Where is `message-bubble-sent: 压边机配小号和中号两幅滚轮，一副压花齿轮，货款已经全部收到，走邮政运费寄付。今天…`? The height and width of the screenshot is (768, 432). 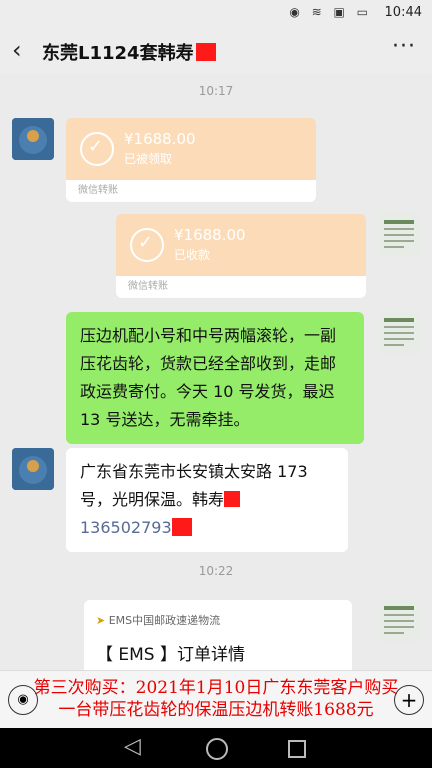 message-bubble-sent: 压边机配小号和中号两幅滚轮，一副压花齿轮，货款已经全部收到，走邮政运费寄付。今天… is located at coordinates (215, 378).